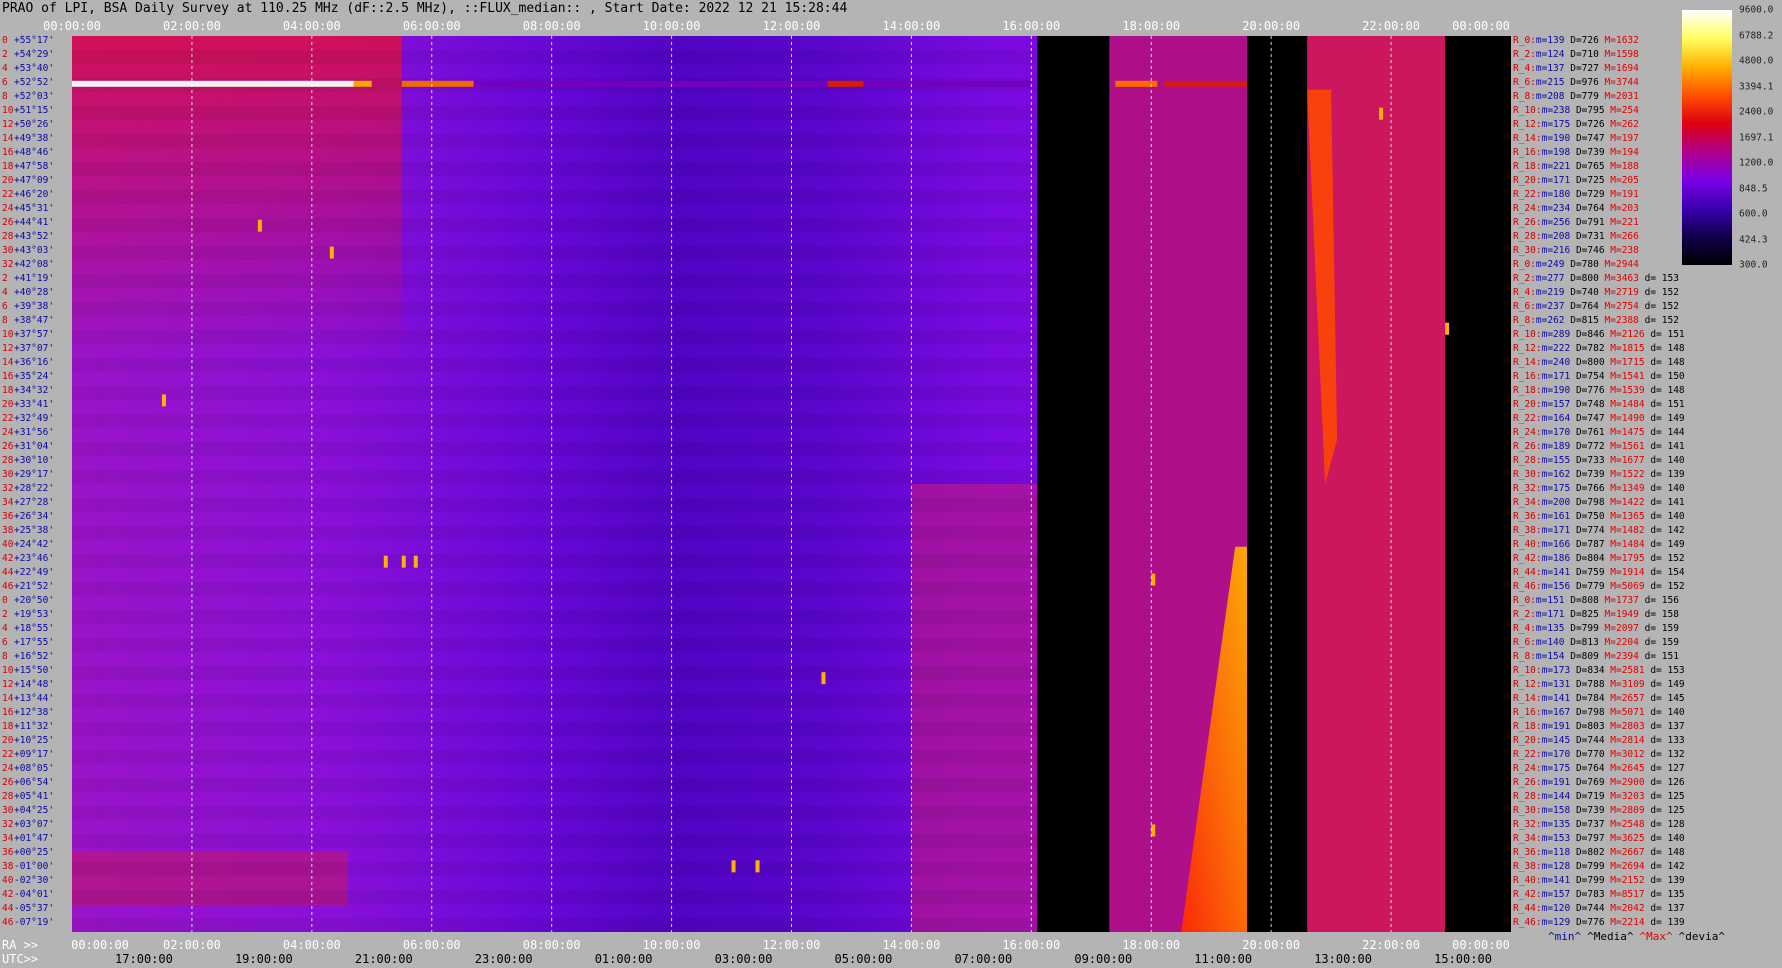 The height and width of the screenshot is (968, 1782). Describe the element at coordinates (1599, 573) in the screenshot. I see `stat-row: R_44:m=141 D=759 M=1914 d= 154` at that location.